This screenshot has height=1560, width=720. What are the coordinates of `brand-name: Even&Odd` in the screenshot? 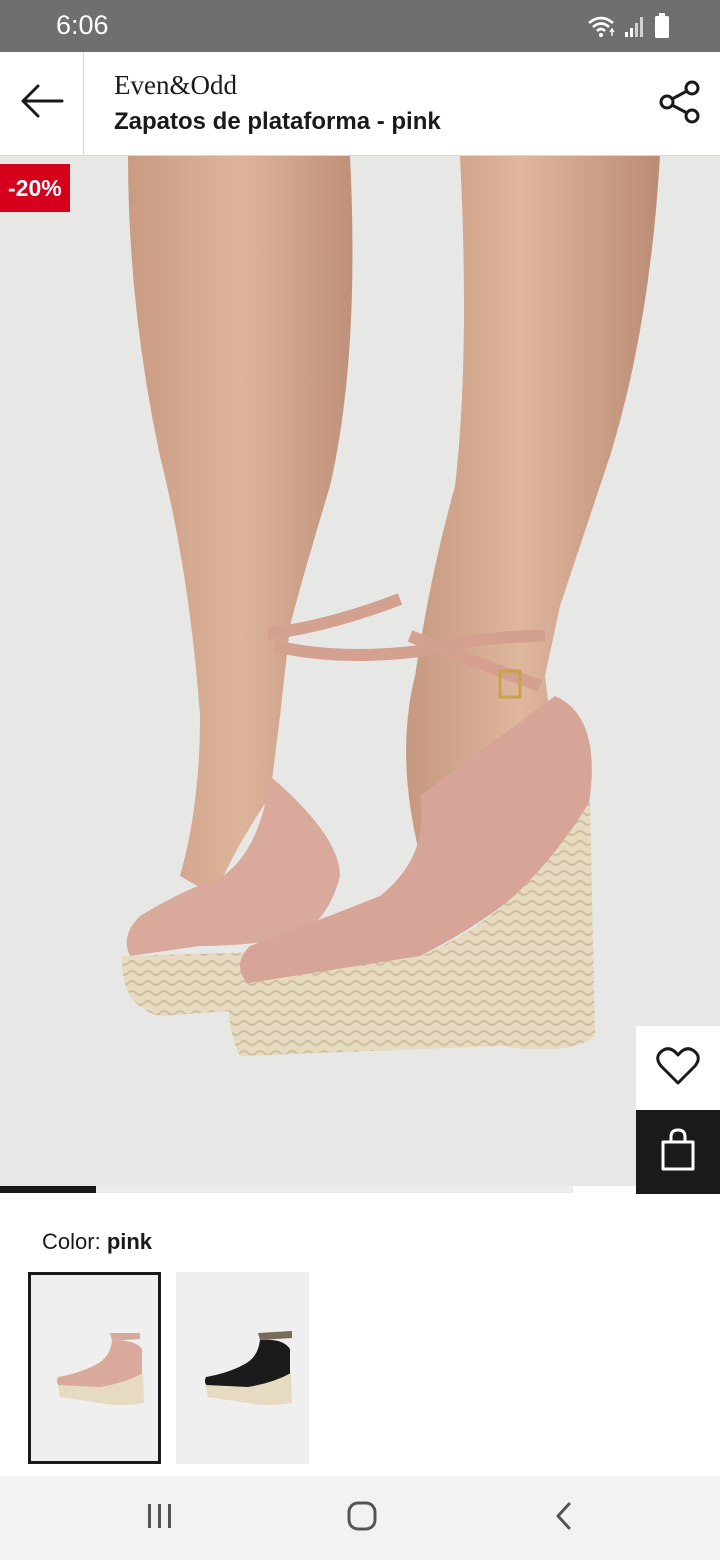 It's located at (175, 85).